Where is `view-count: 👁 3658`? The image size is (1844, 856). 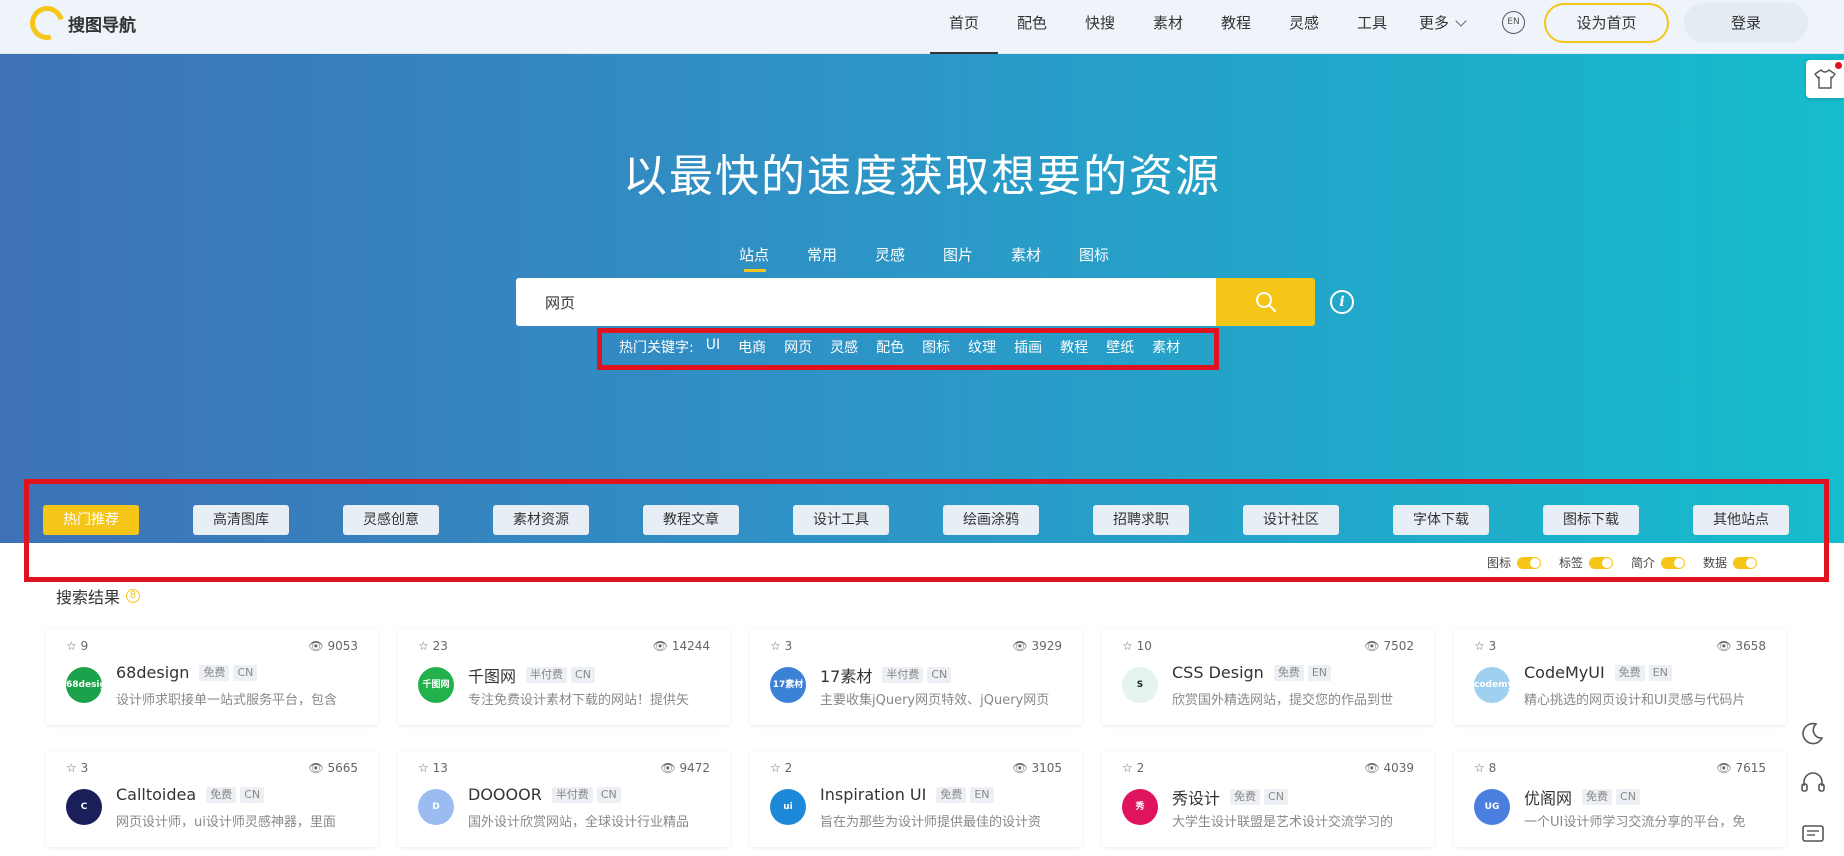
view-count: 👁 3658 is located at coordinates (1741, 646).